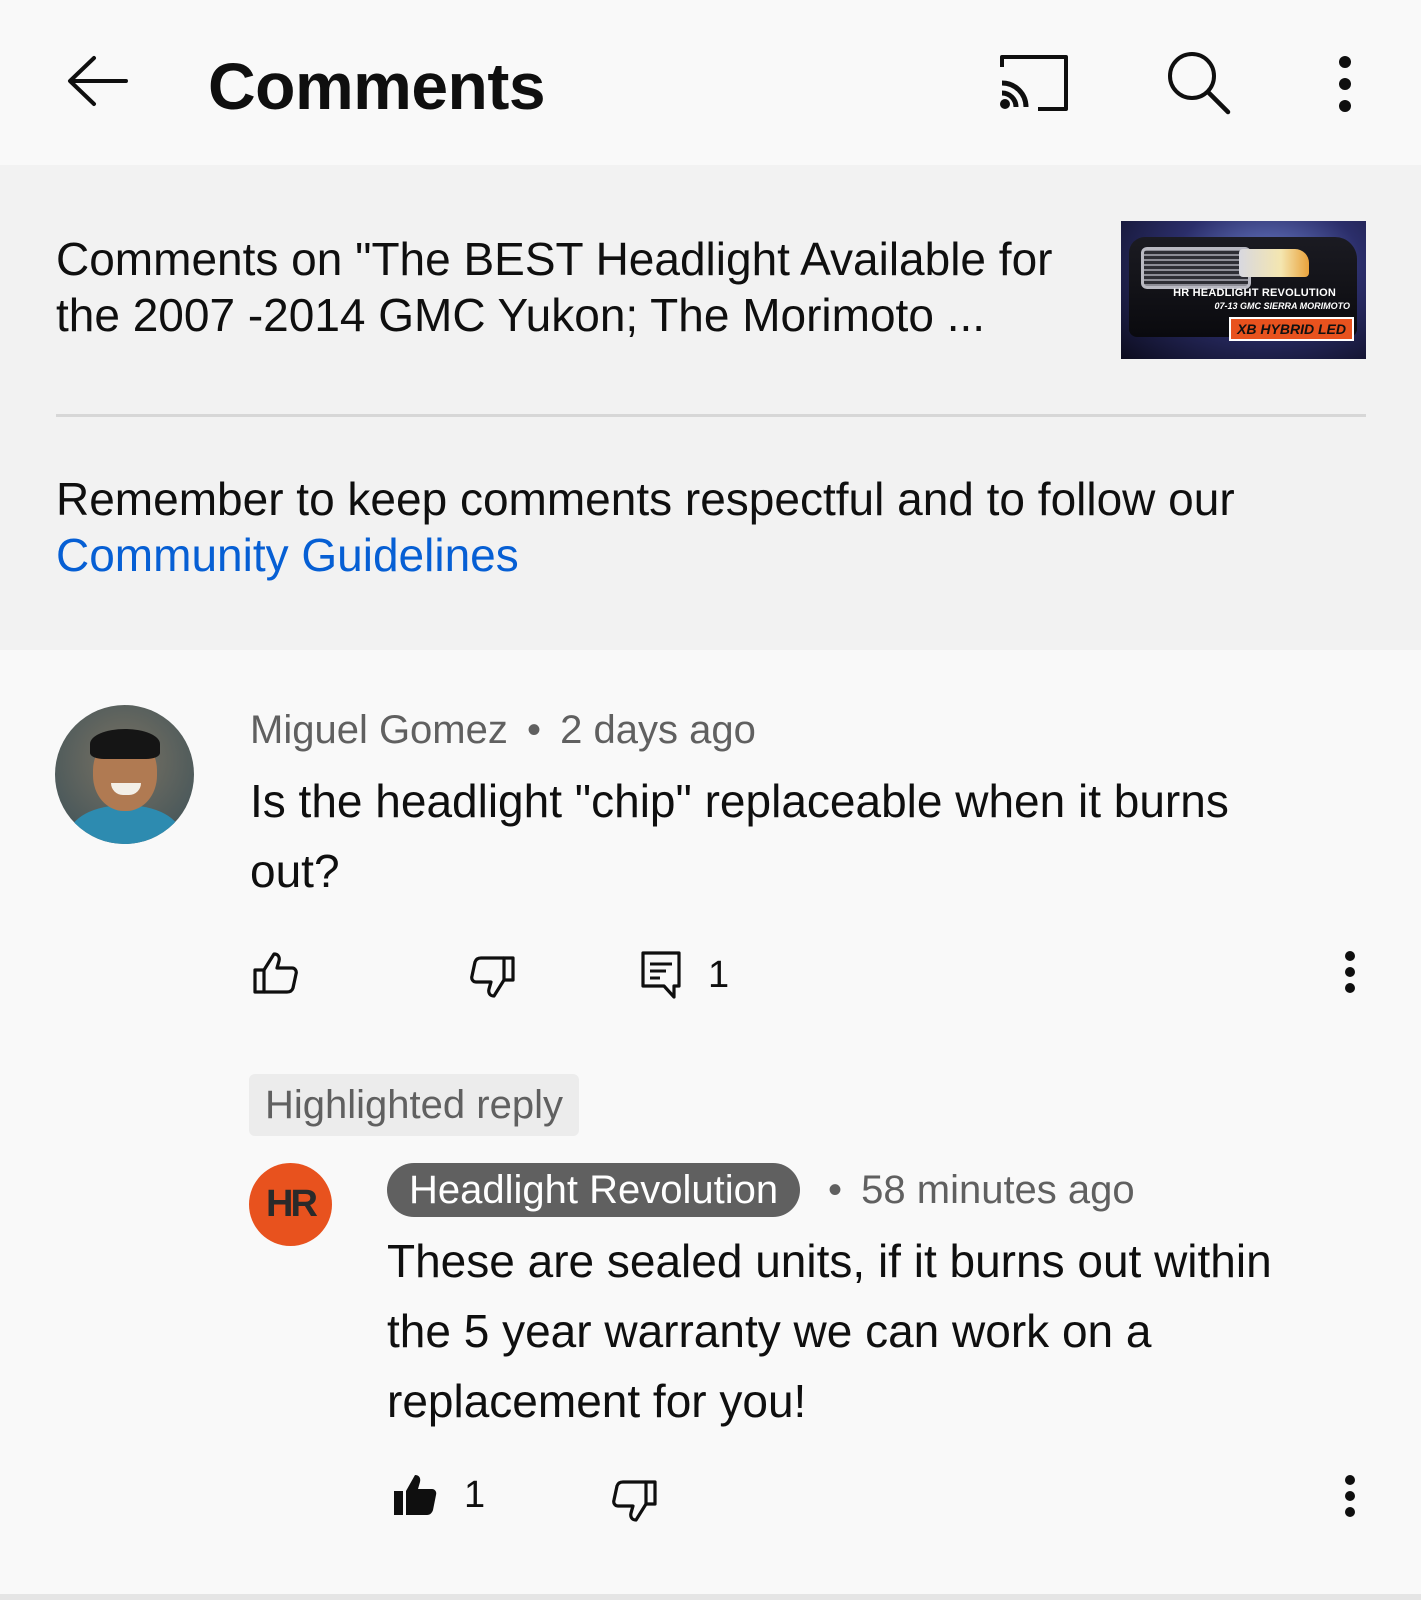  Describe the element at coordinates (1282, 306) in the screenshot. I see `thumbnail-caption: 07-13 GMC SIERRA MORIMOTO` at that location.